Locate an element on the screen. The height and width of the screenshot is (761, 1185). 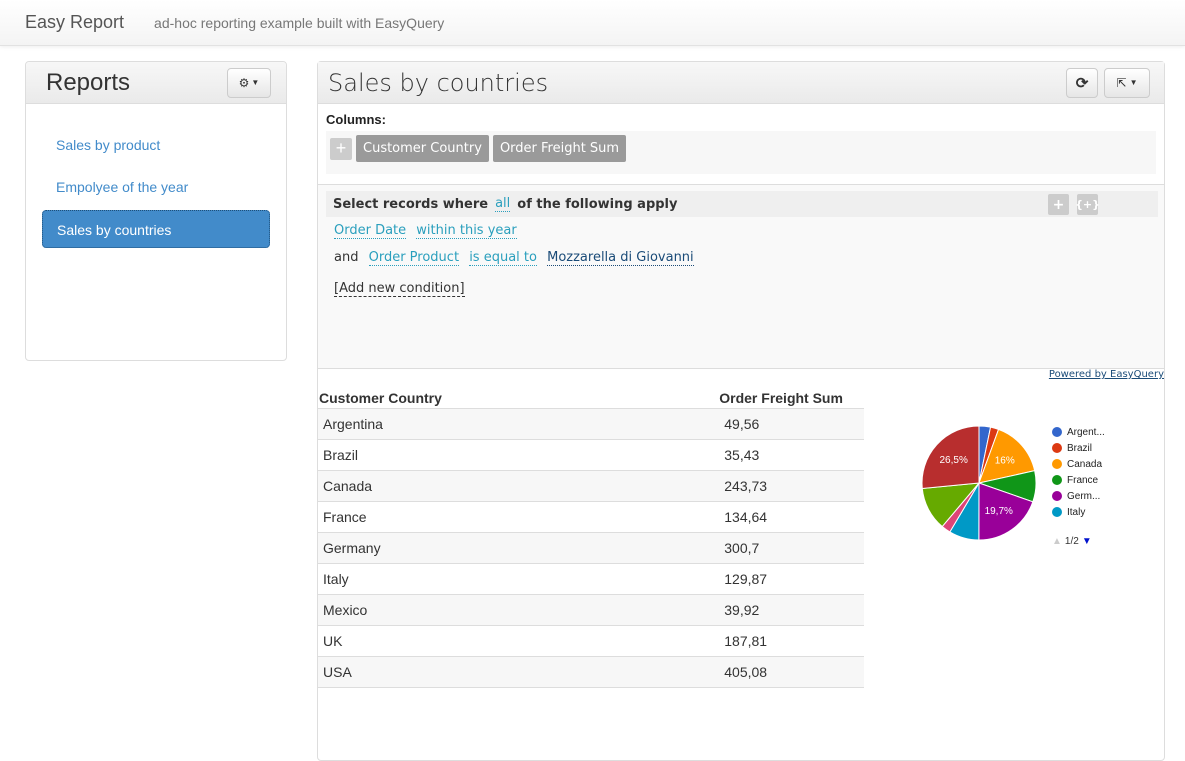
conditions-mode-link: all is located at coordinates (503, 204).